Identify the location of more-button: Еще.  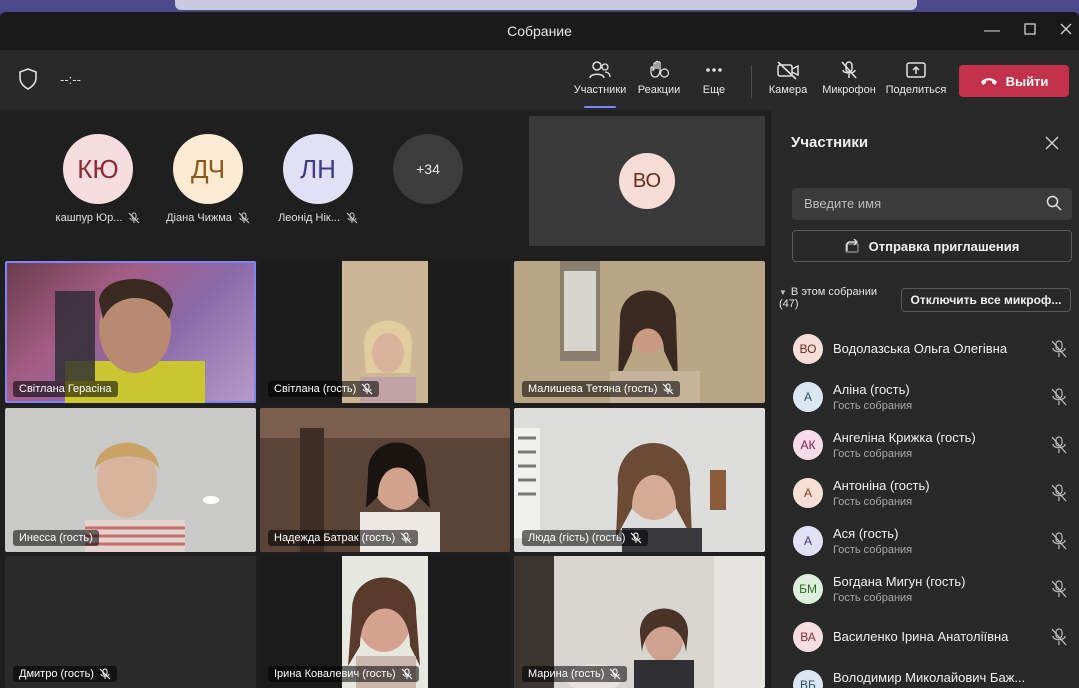
(714, 84).